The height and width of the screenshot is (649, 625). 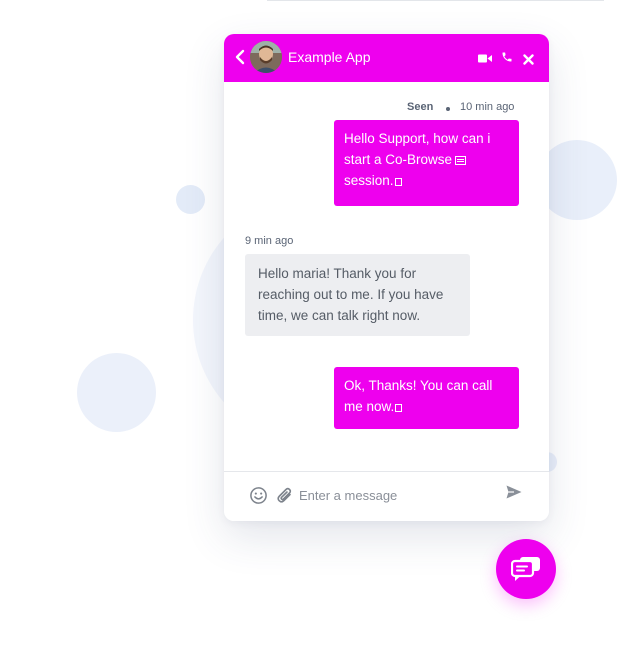 What do you see at coordinates (329, 57) in the screenshot?
I see `app-title: Example App` at bounding box center [329, 57].